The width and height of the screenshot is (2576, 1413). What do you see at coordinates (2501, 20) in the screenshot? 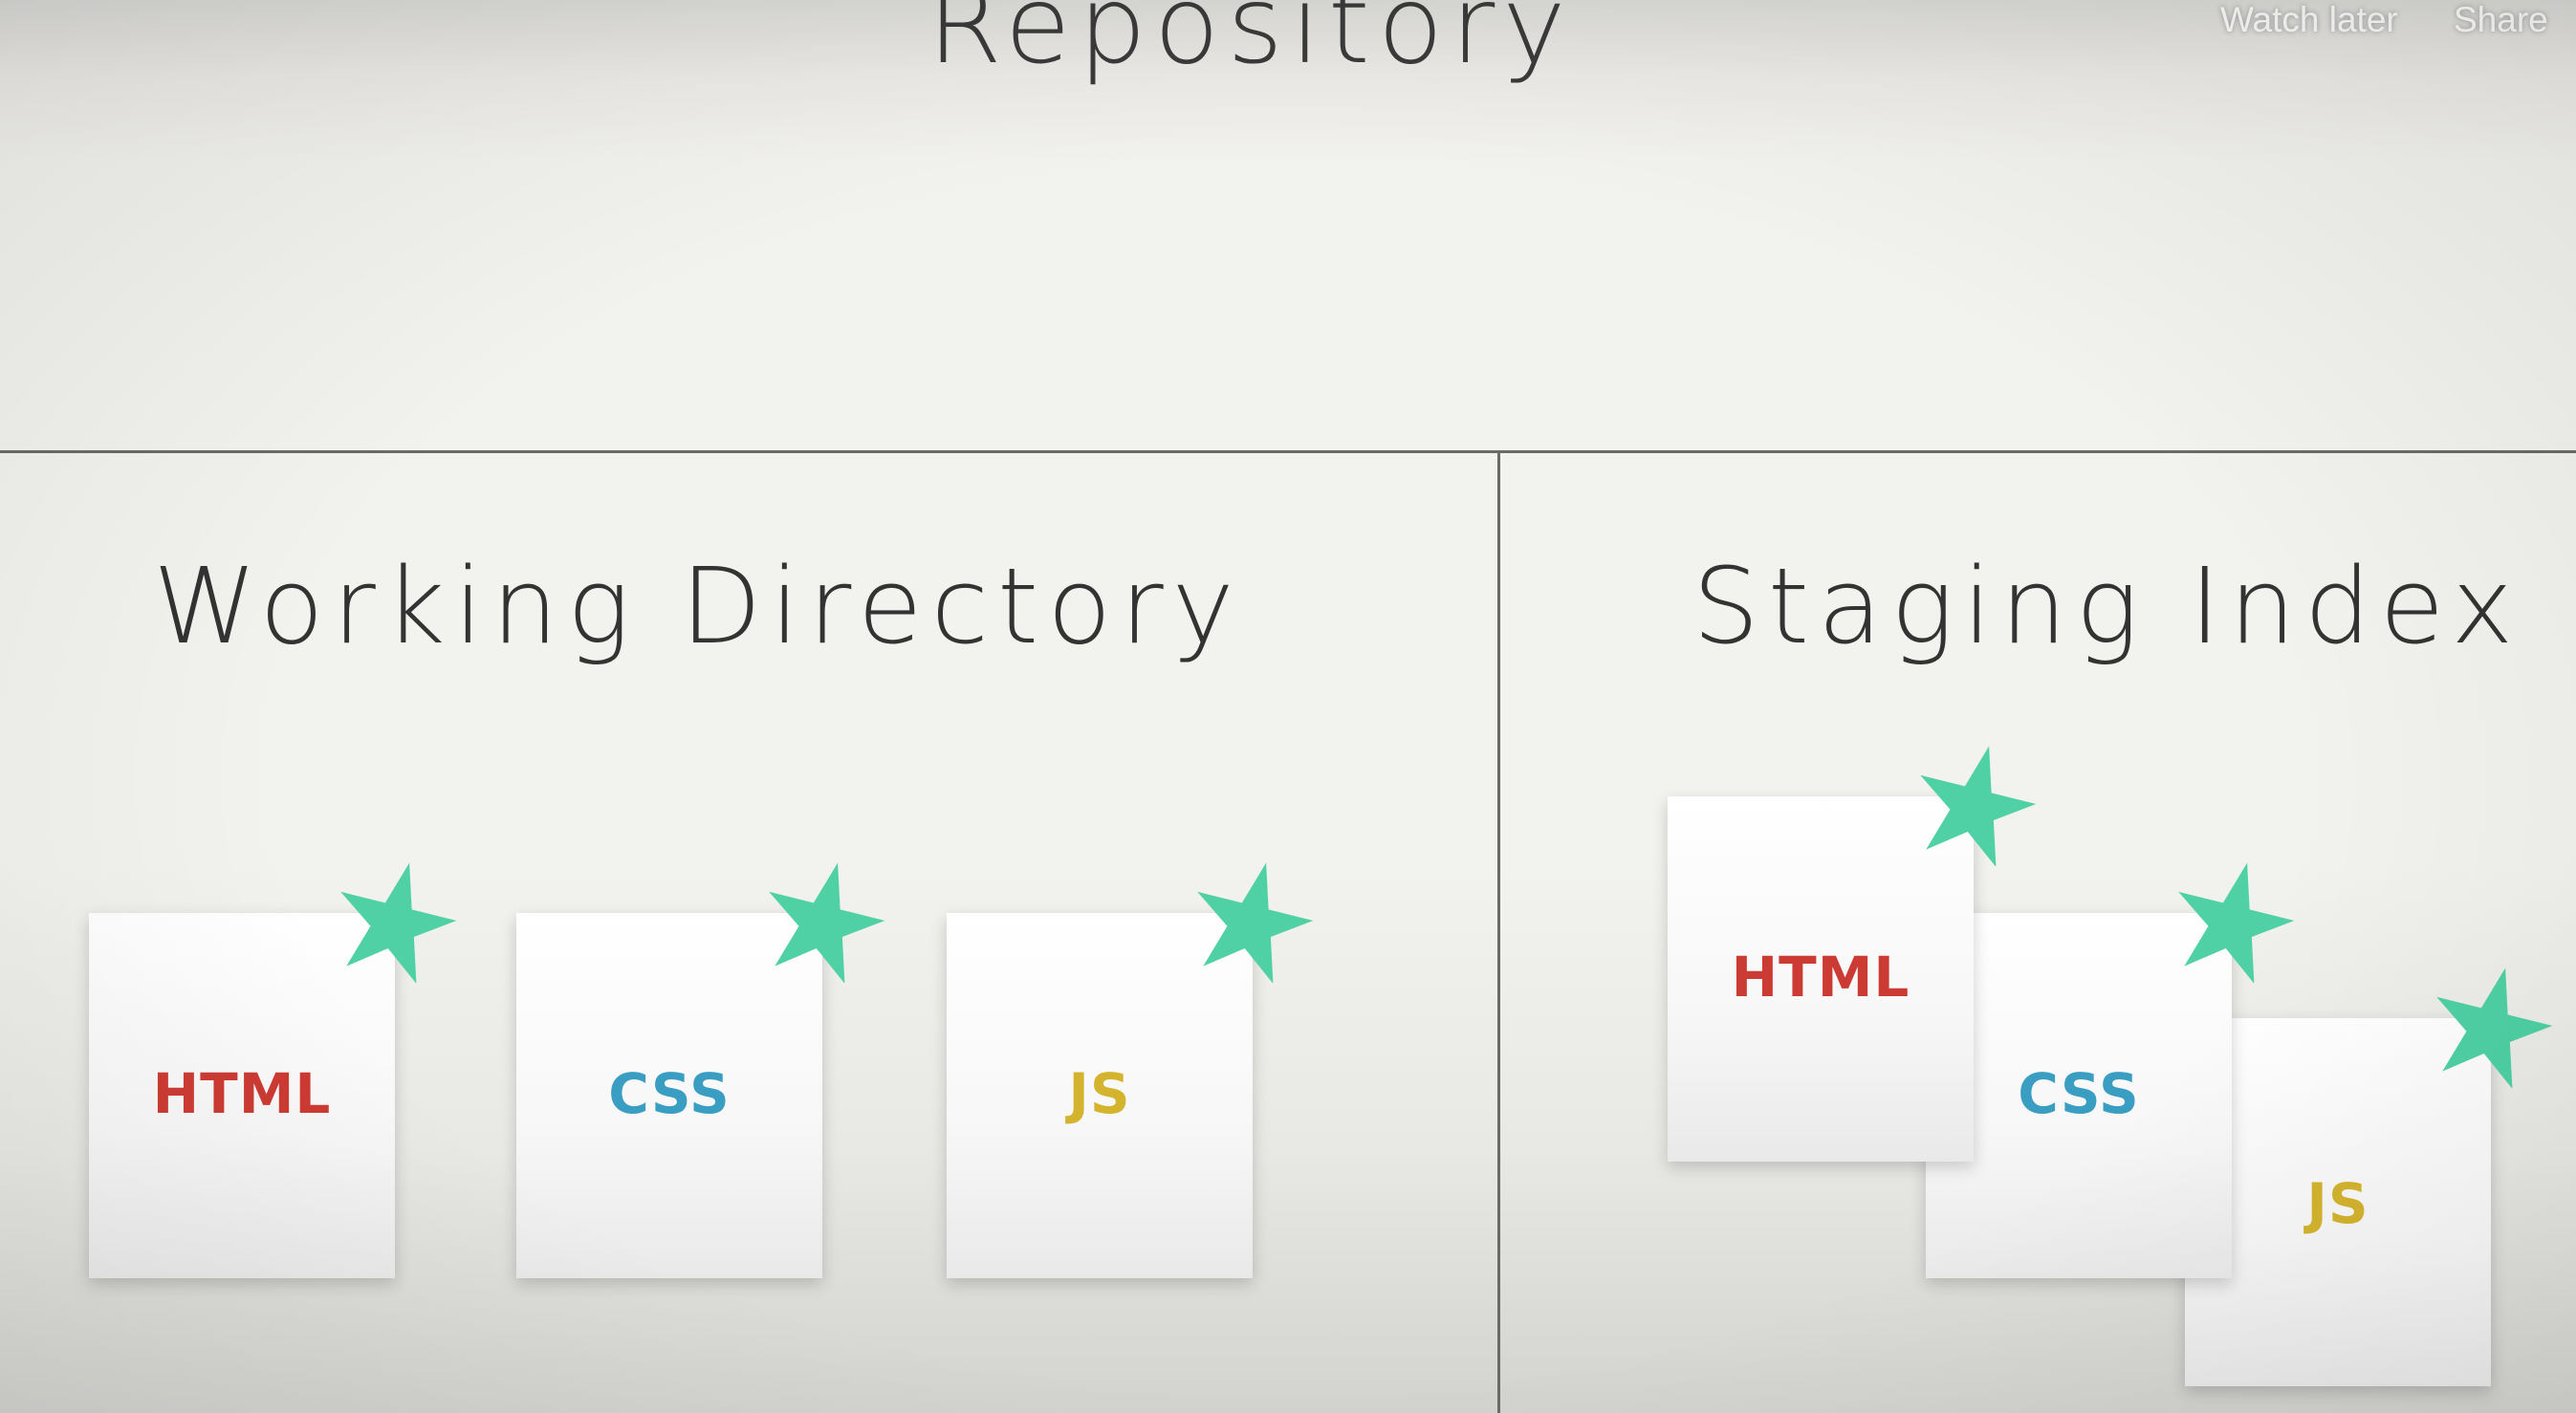
I see `share-button: Share` at bounding box center [2501, 20].